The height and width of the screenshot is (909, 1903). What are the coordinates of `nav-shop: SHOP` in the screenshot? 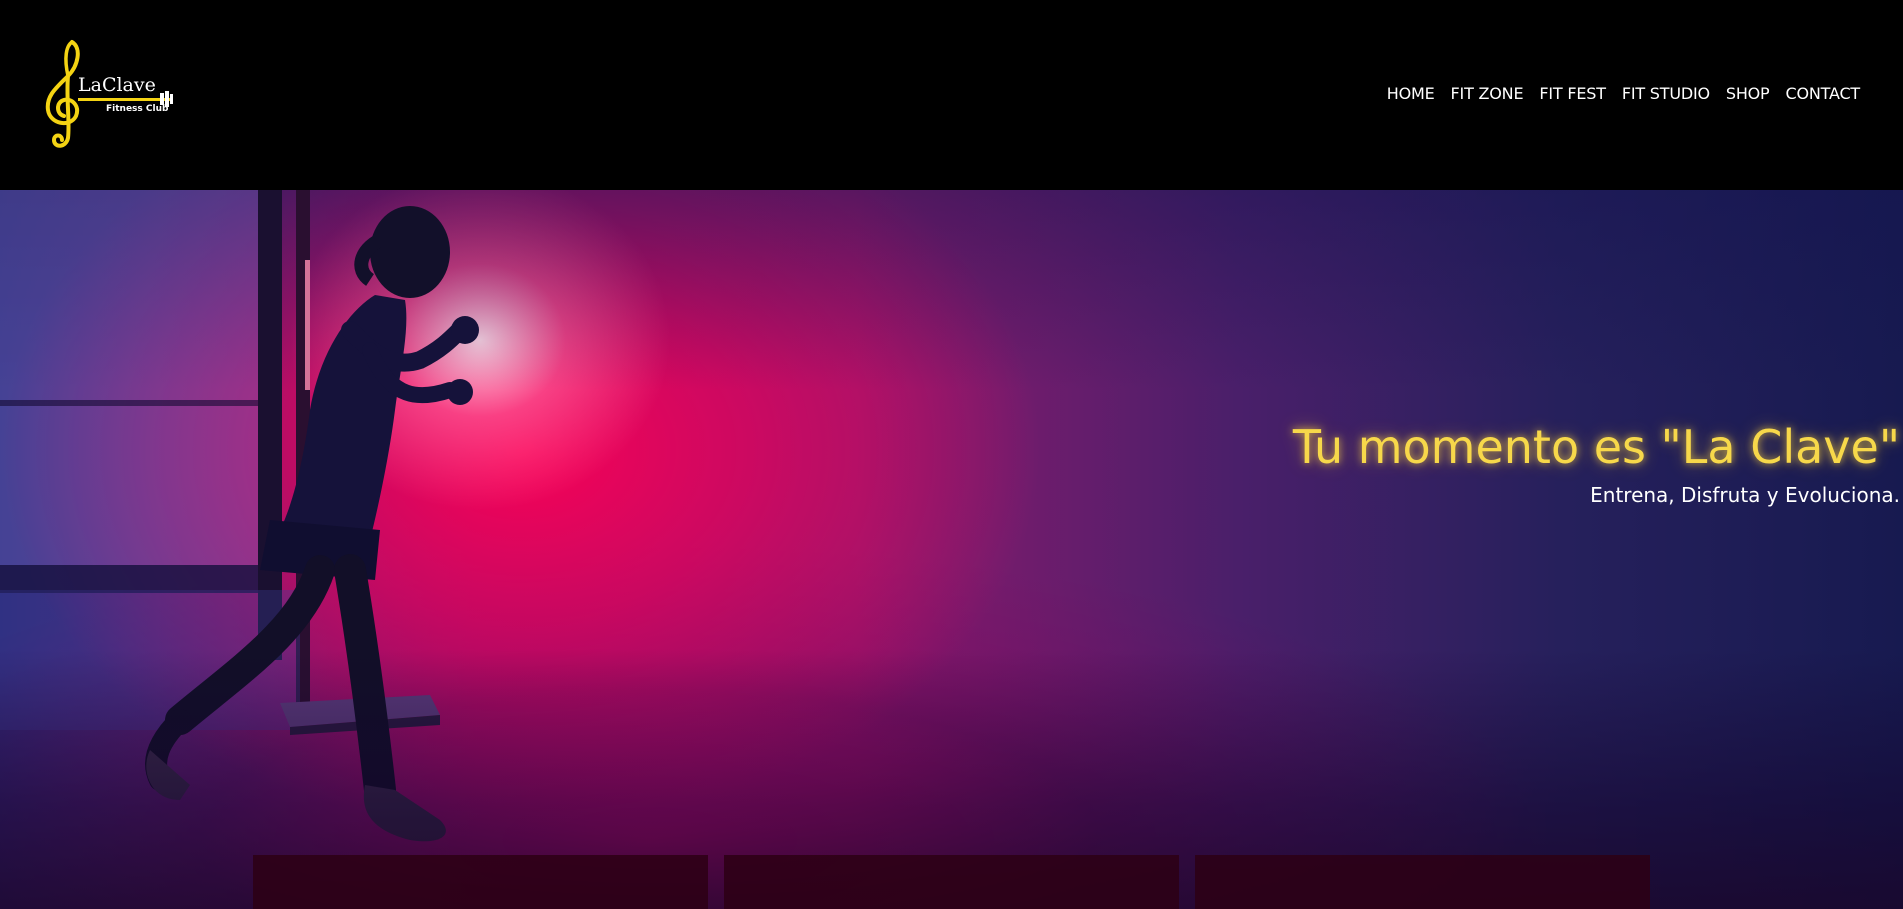 It's located at (1748, 93).